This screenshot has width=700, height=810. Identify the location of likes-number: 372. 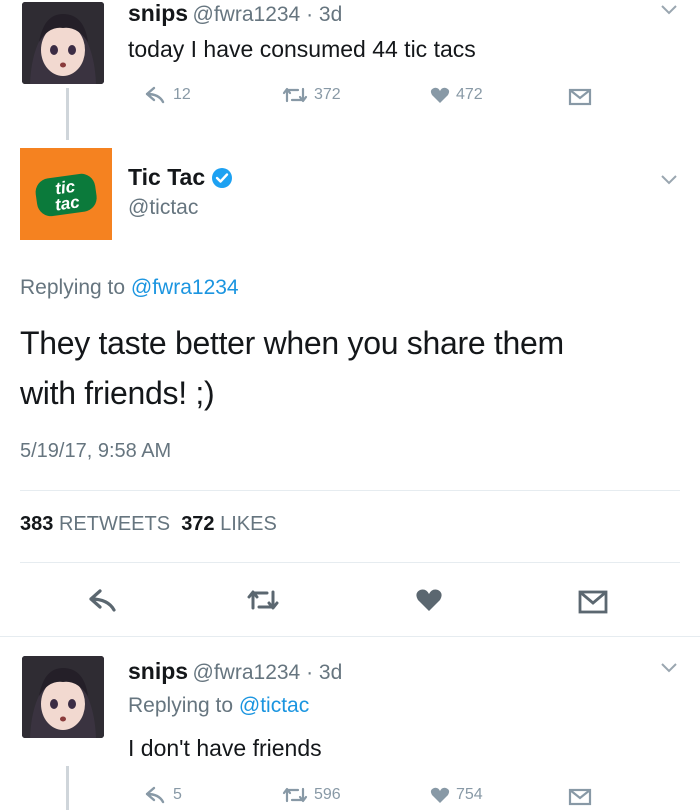
(198, 524).